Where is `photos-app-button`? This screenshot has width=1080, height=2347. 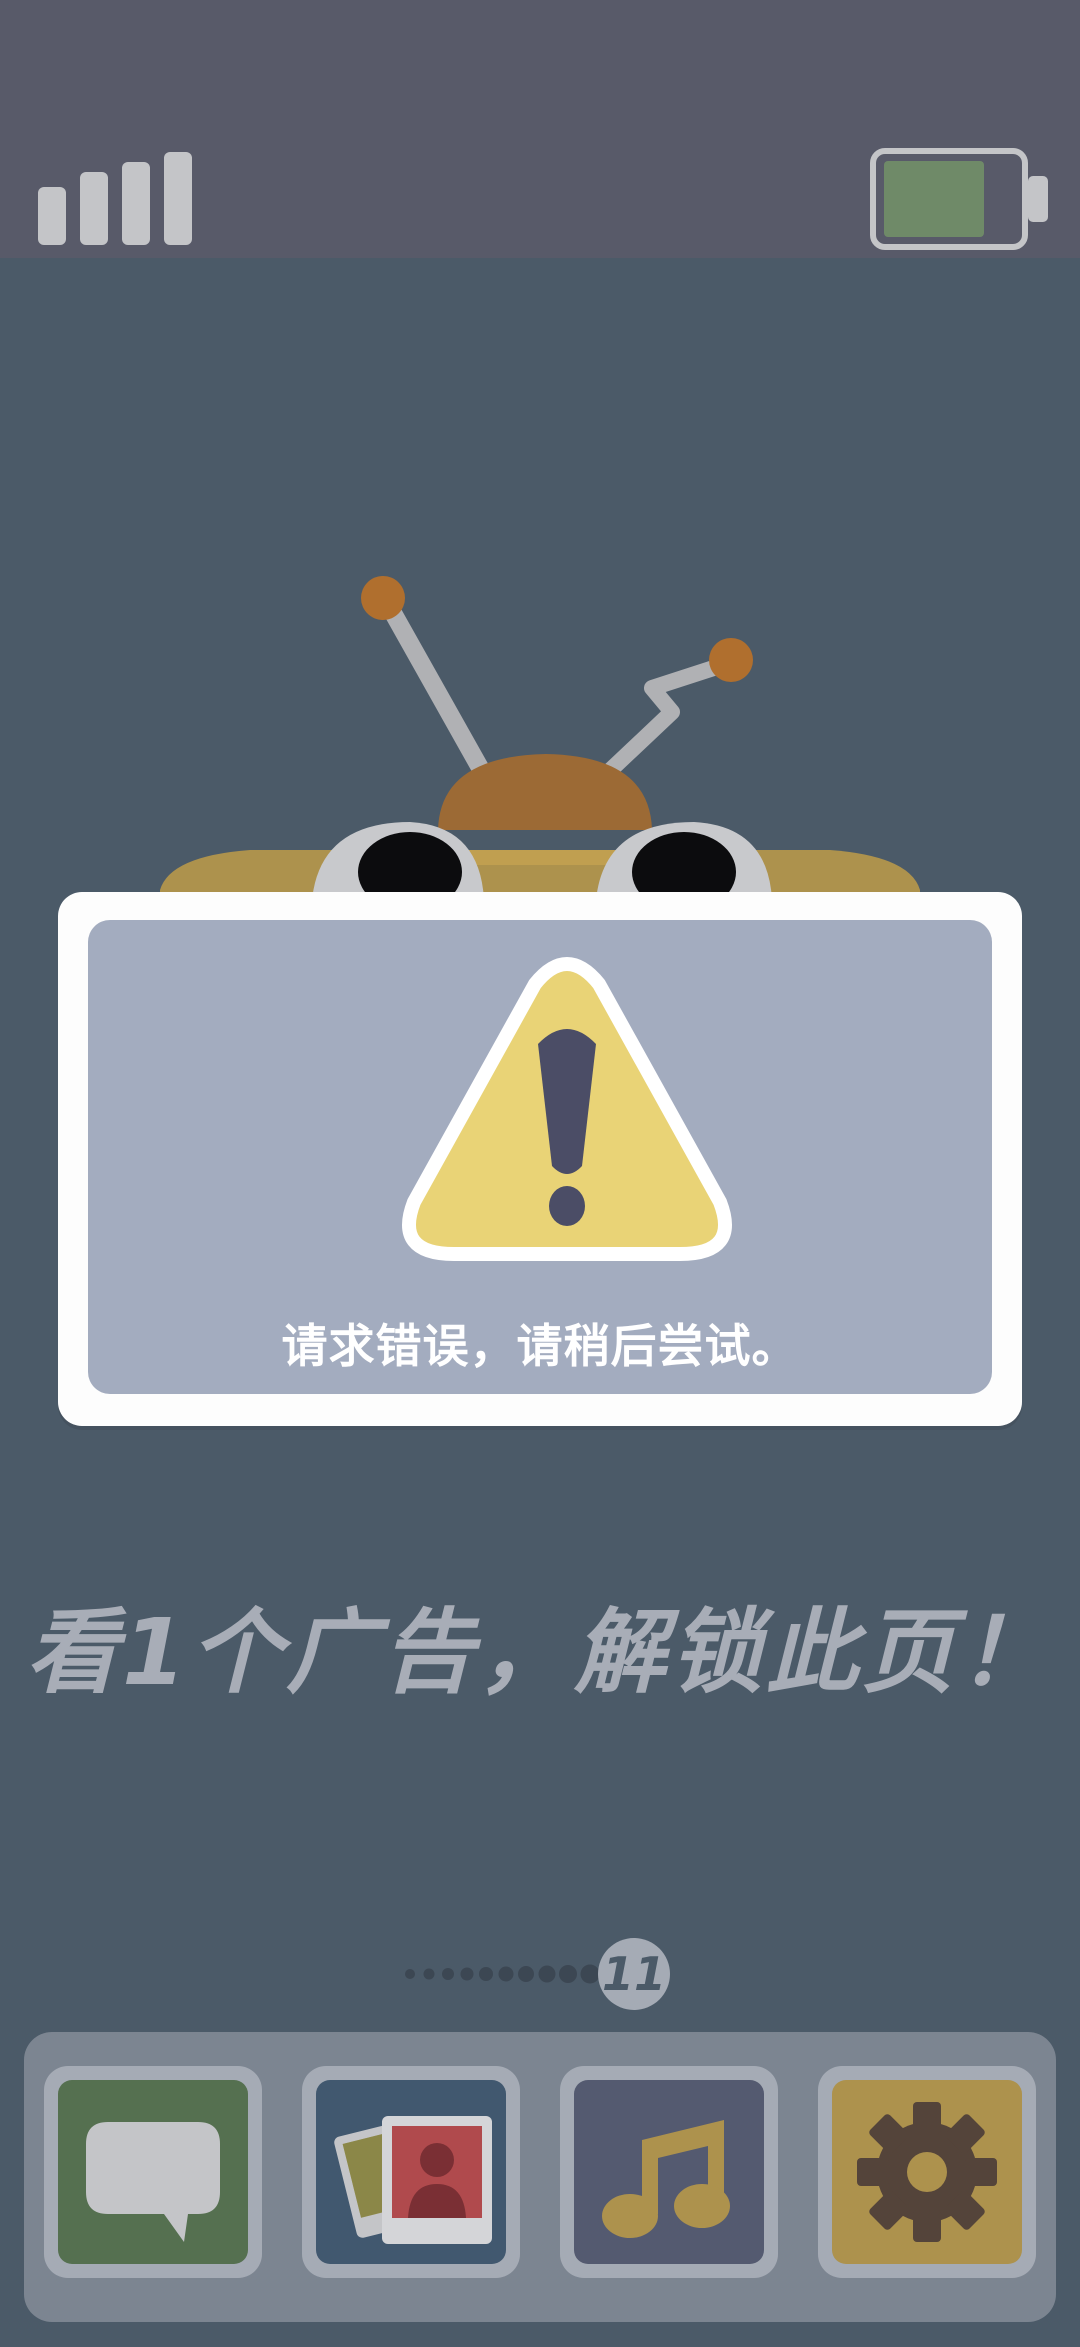
photos-app-button is located at coordinates (411, 2172).